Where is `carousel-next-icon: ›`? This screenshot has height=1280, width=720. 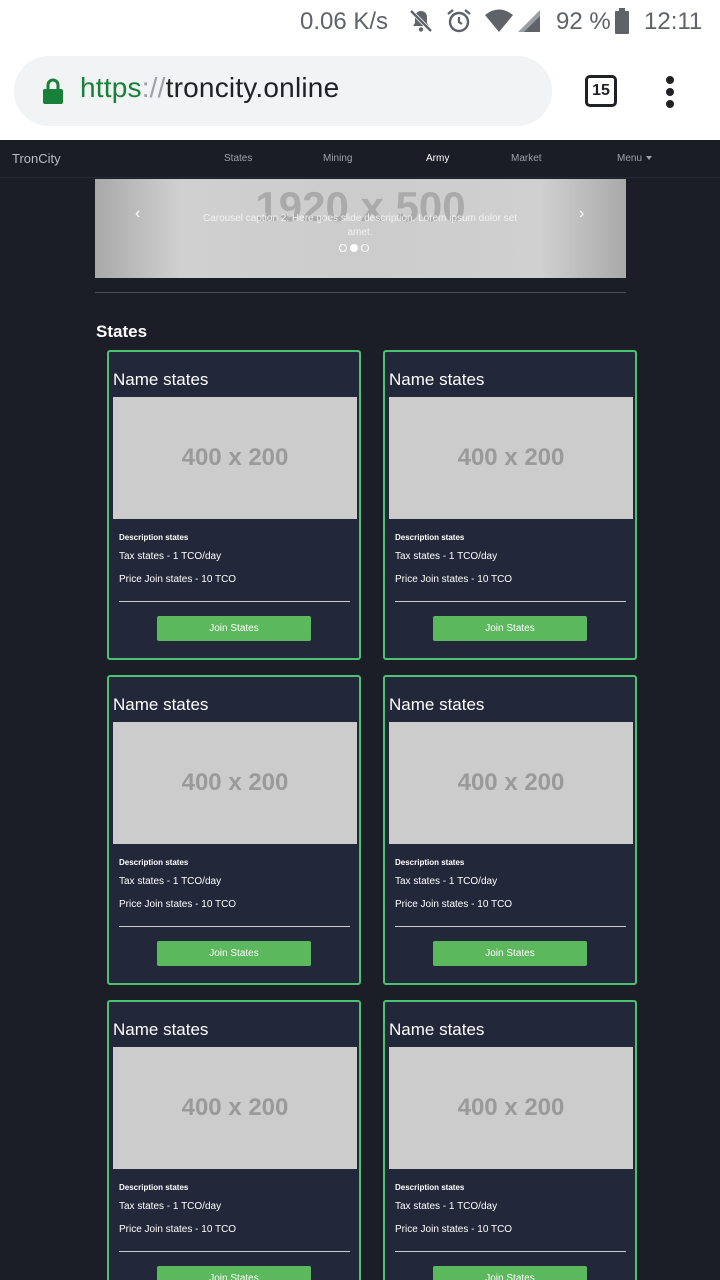 carousel-next-icon: › is located at coordinates (581, 214).